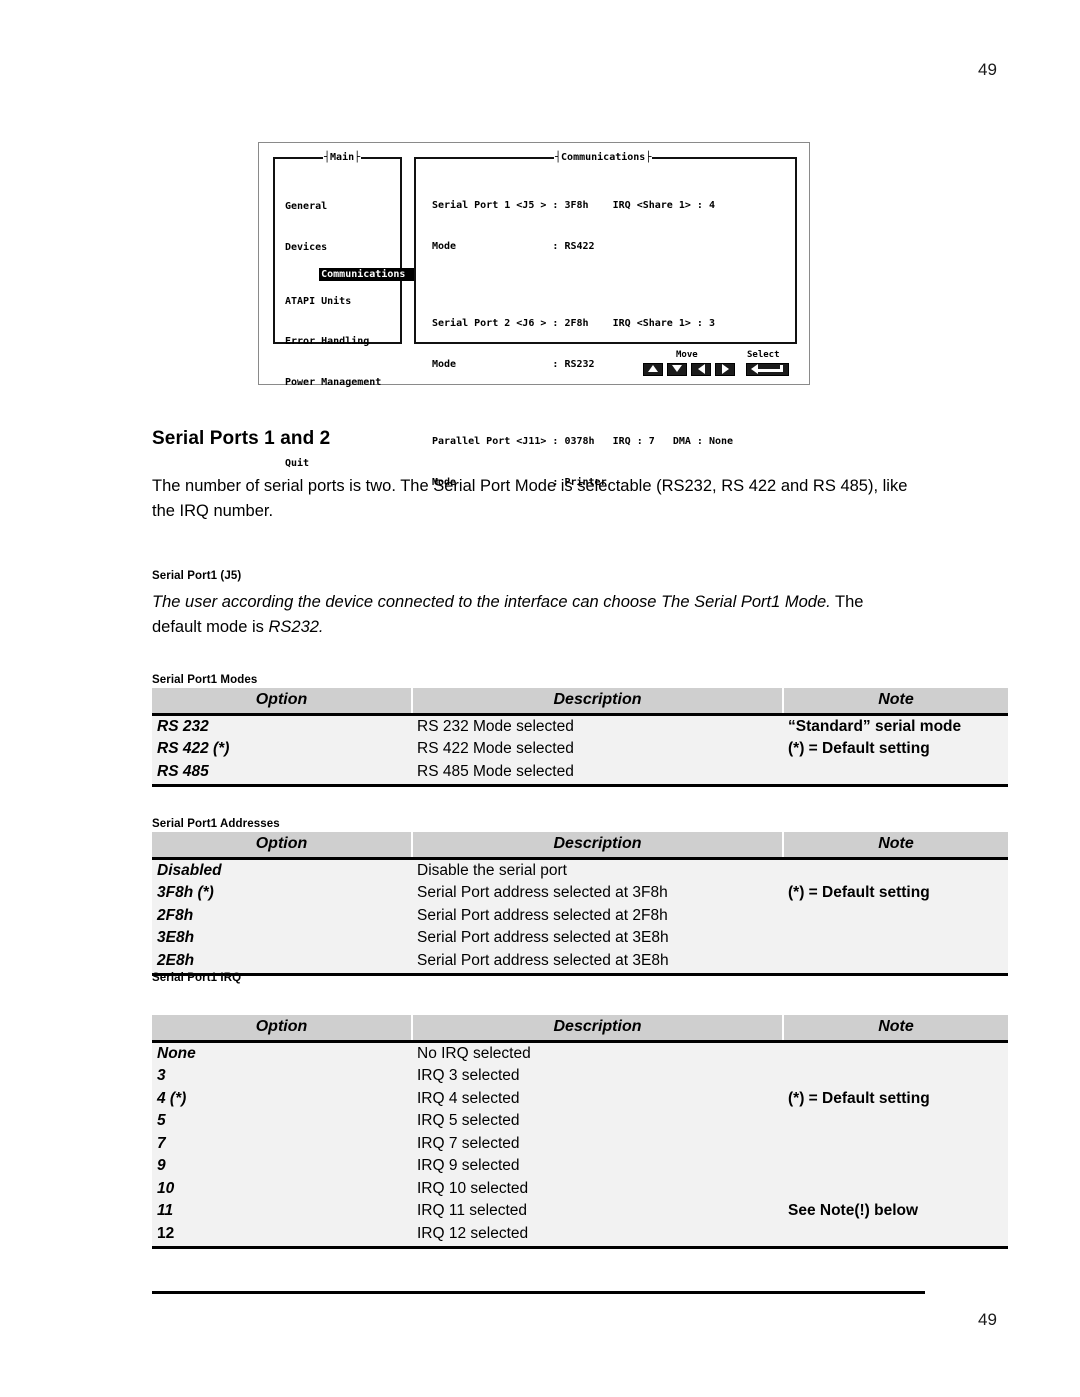  What do you see at coordinates (282, 1236) in the screenshot?
I see `cell-option: 12` at bounding box center [282, 1236].